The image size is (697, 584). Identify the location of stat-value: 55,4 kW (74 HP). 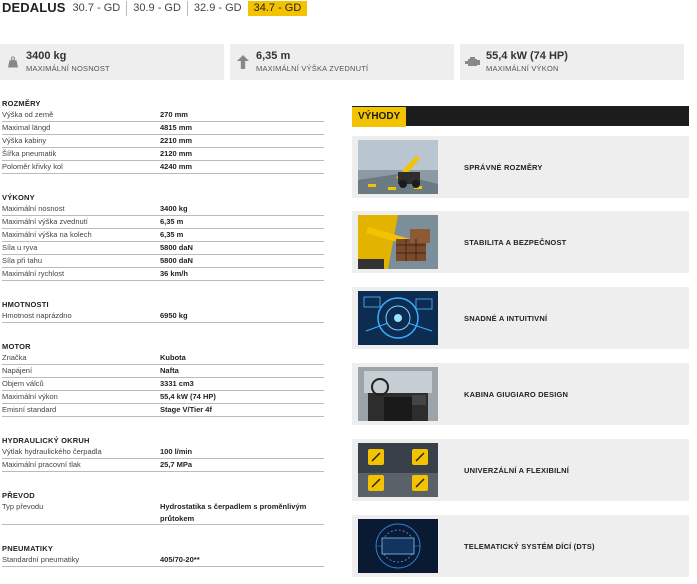
(527, 56).